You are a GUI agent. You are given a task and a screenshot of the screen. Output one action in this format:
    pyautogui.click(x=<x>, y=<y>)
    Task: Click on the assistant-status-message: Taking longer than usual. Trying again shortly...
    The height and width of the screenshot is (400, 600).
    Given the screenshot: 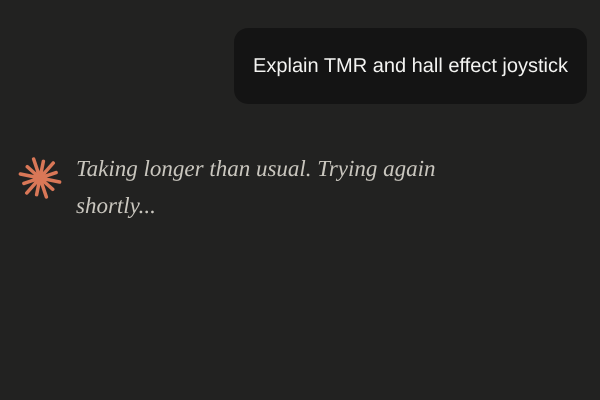 What is the action you would take?
    pyautogui.click(x=256, y=187)
    